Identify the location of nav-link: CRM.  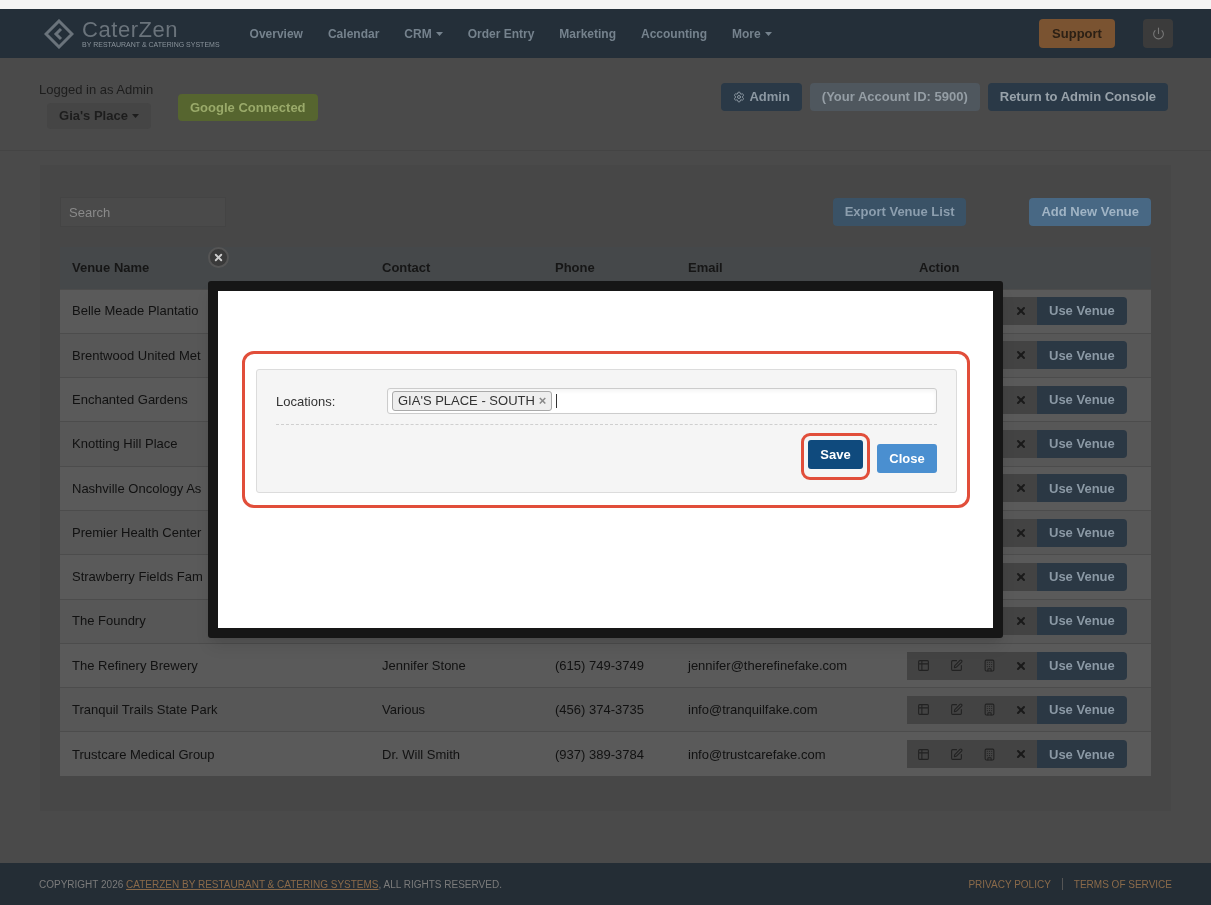
(423, 33).